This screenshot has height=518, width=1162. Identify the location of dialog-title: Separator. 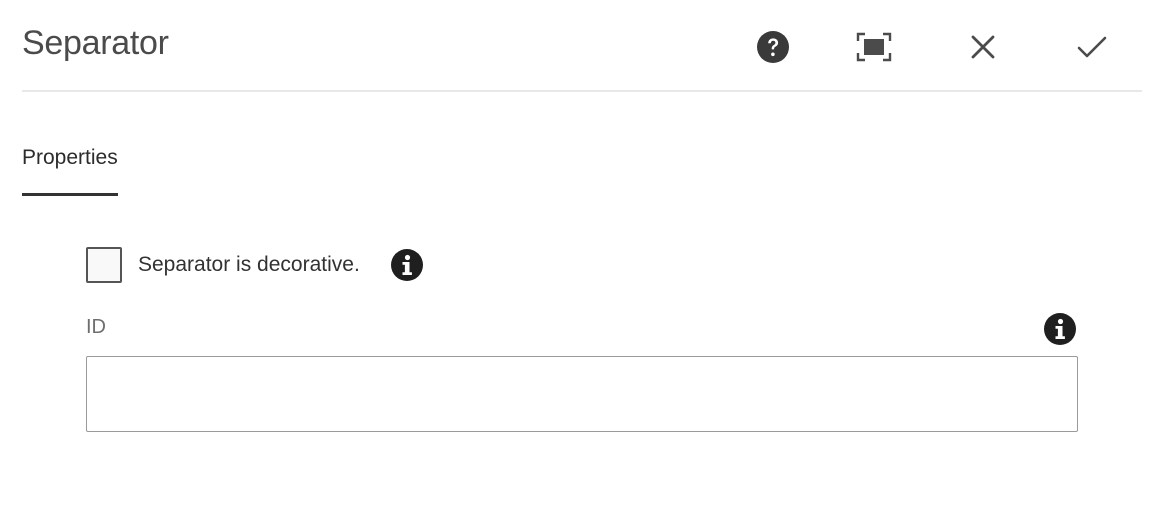
(95, 43).